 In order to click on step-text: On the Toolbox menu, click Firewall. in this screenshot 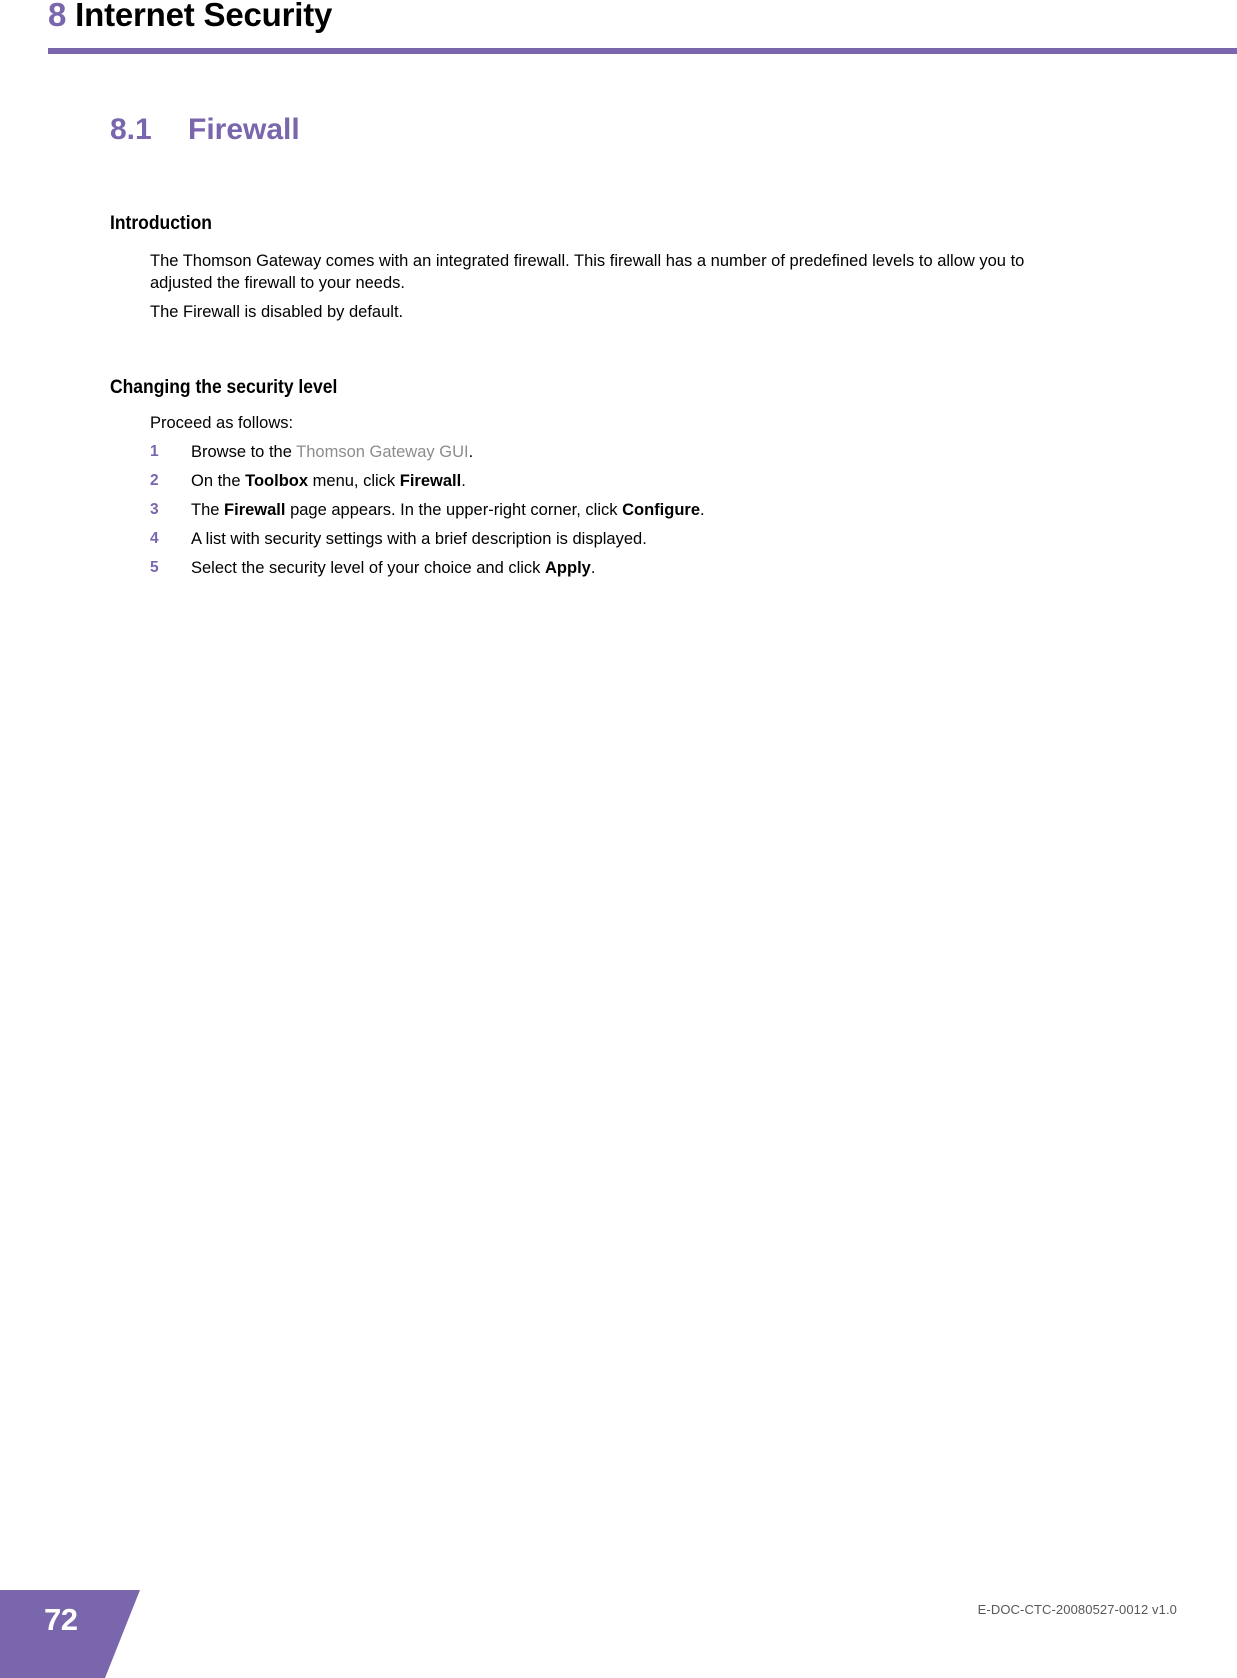, I will do `click(328, 481)`.